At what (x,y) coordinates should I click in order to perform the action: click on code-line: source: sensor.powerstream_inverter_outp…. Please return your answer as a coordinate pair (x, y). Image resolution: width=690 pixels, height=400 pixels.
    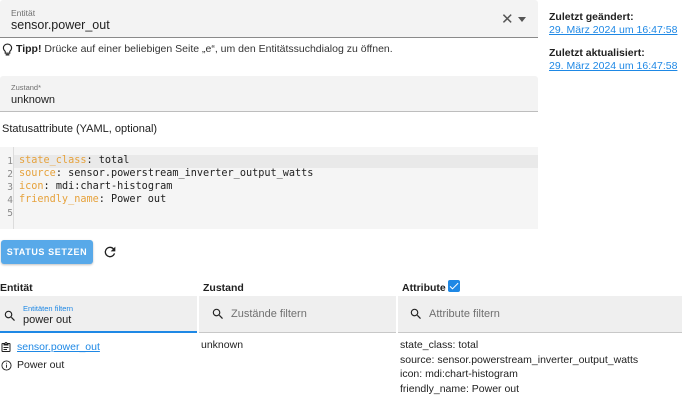
    Looking at the image, I should click on (166, 173).